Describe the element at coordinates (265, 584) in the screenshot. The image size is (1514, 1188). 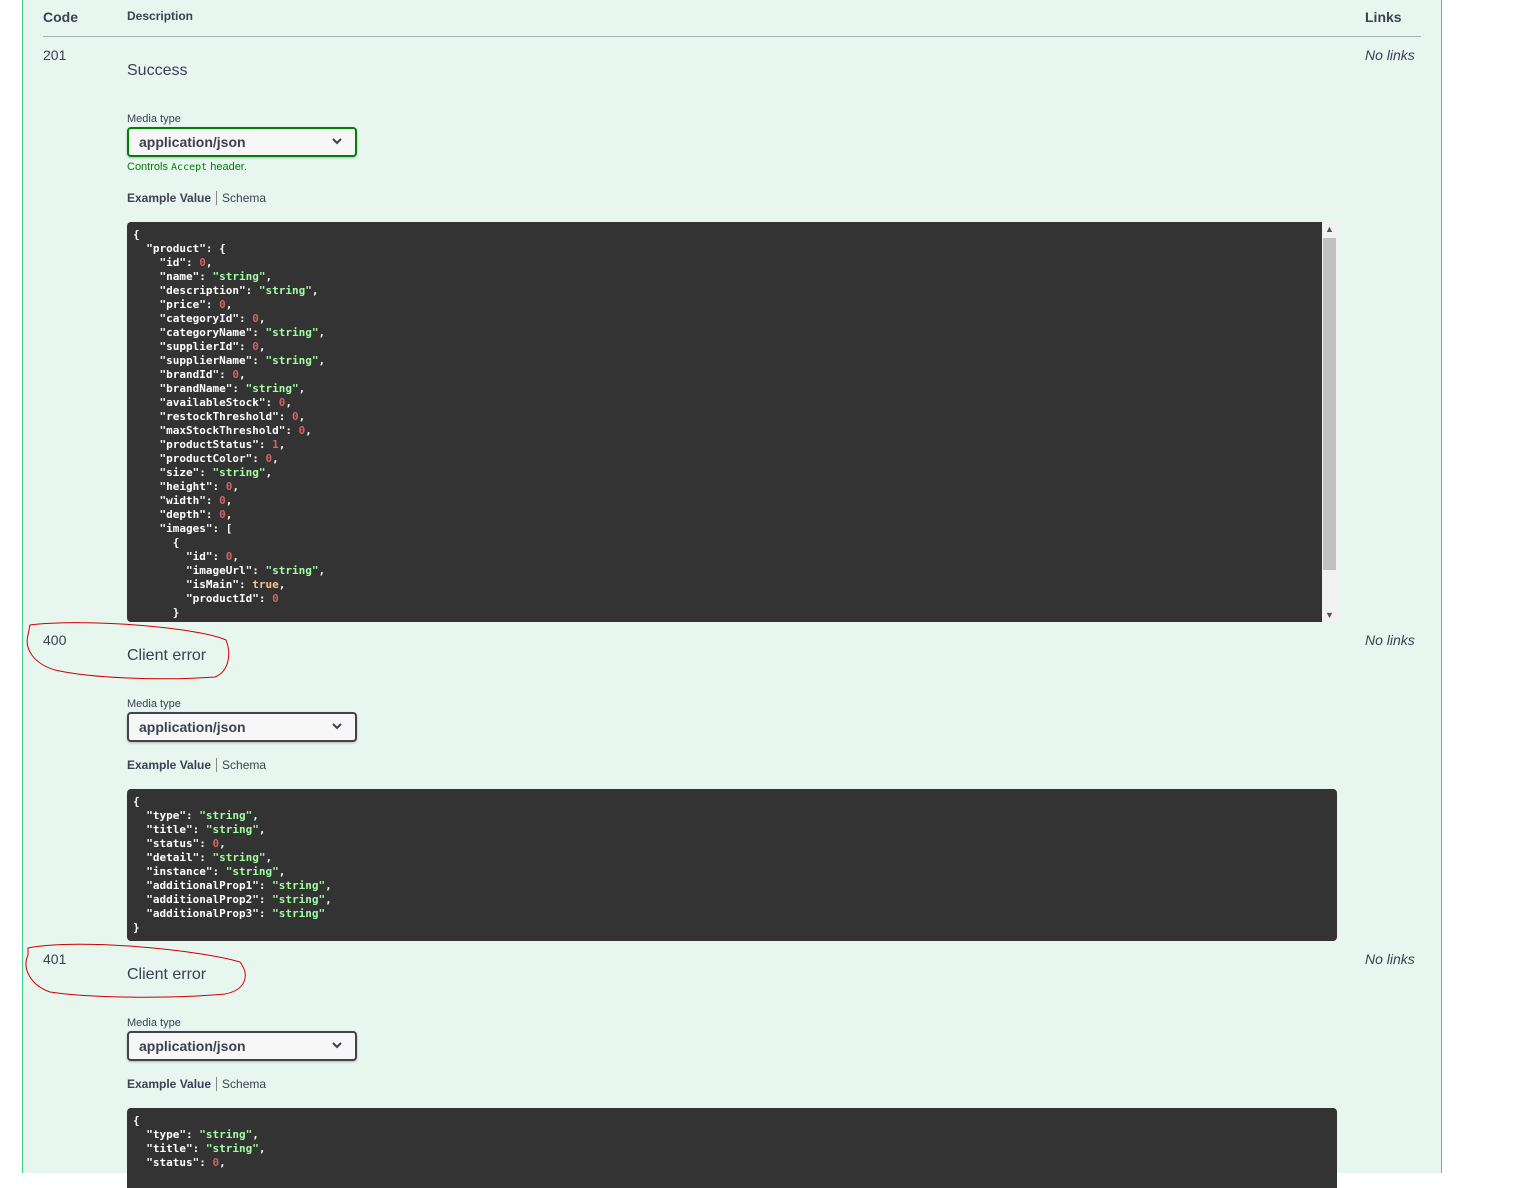
I see `json-token: true` at that location.